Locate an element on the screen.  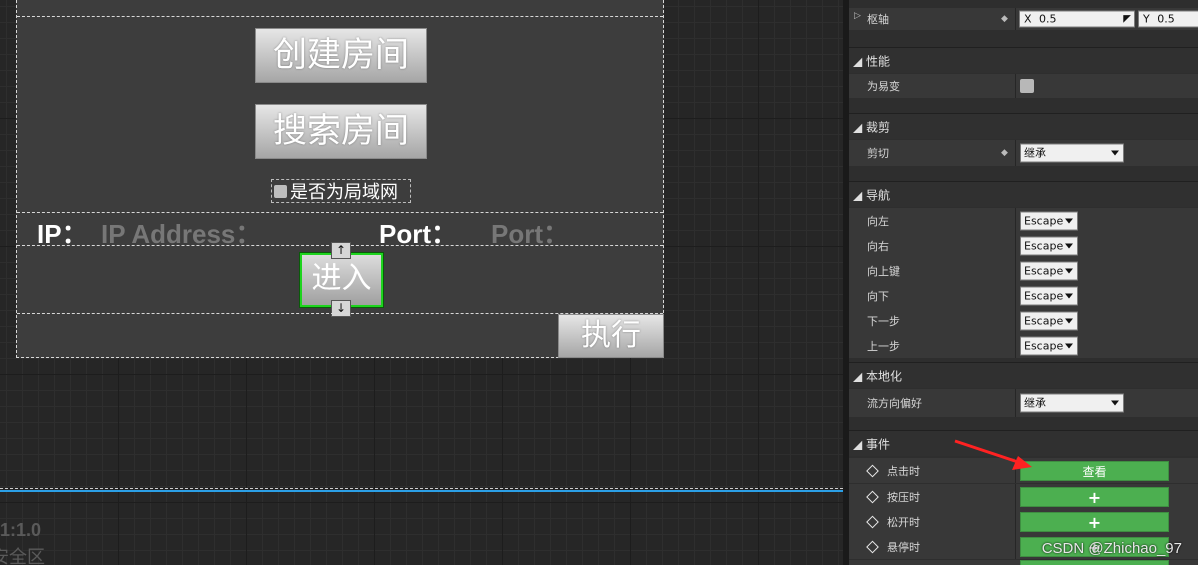
on-released-add-button: + is located at coordinates (1094, 521).